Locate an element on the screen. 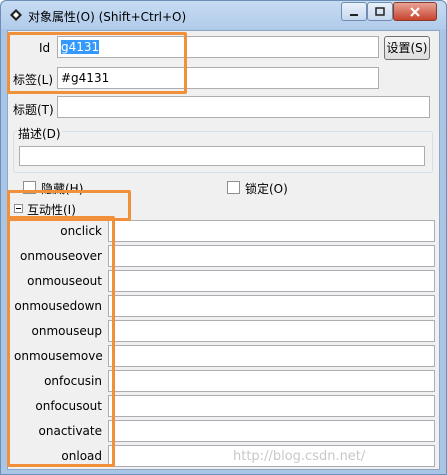 This screenshot has width=447, height=475. event-input-onfocusout is located at coordinates (271, 406).